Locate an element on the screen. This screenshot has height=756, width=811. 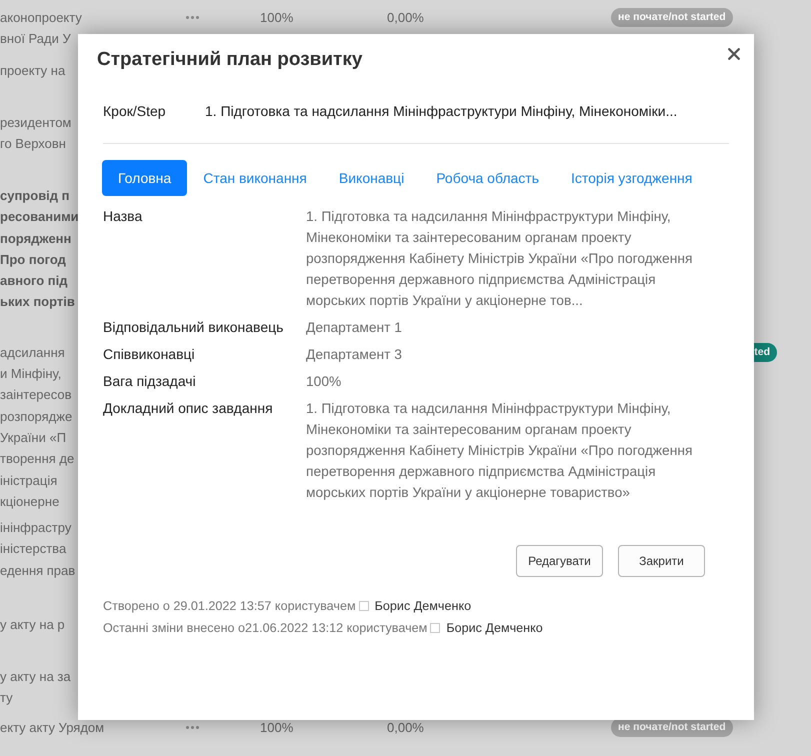
task-name-text: адсилання is located at coordinates (32, 353).